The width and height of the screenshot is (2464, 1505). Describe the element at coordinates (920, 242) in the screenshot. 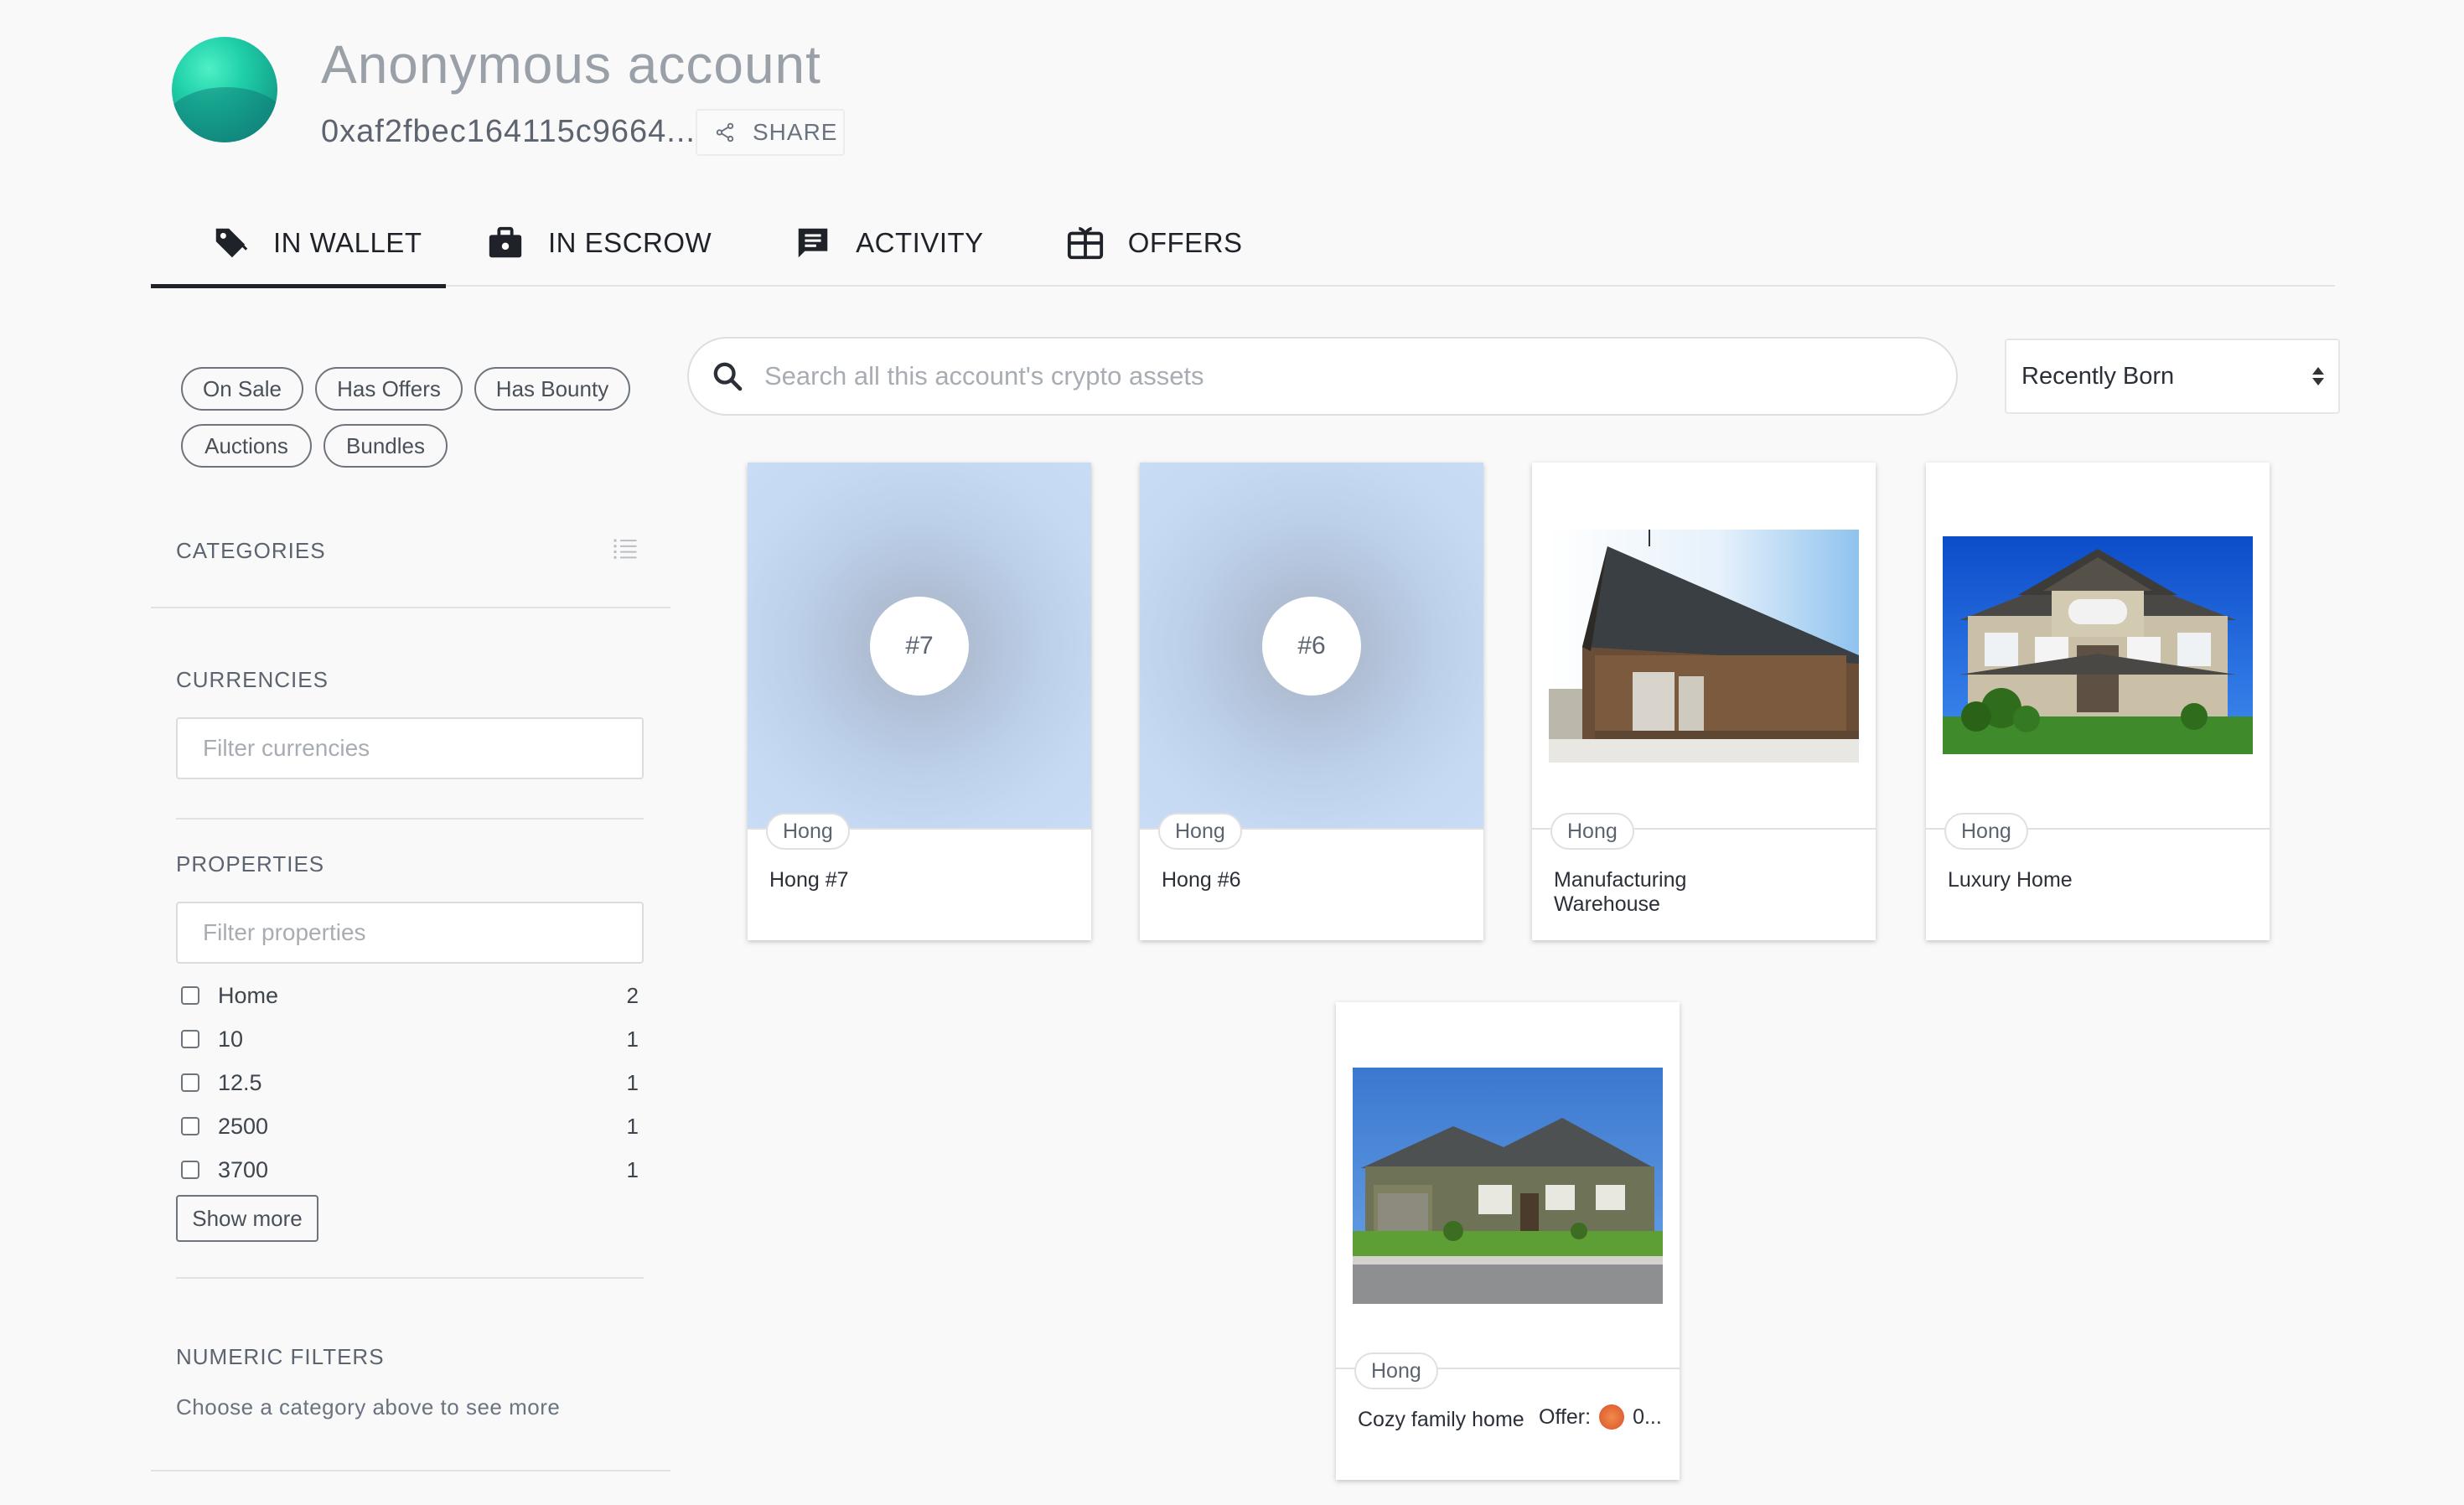

I see `tab-label: ACTIVITY` at that location.